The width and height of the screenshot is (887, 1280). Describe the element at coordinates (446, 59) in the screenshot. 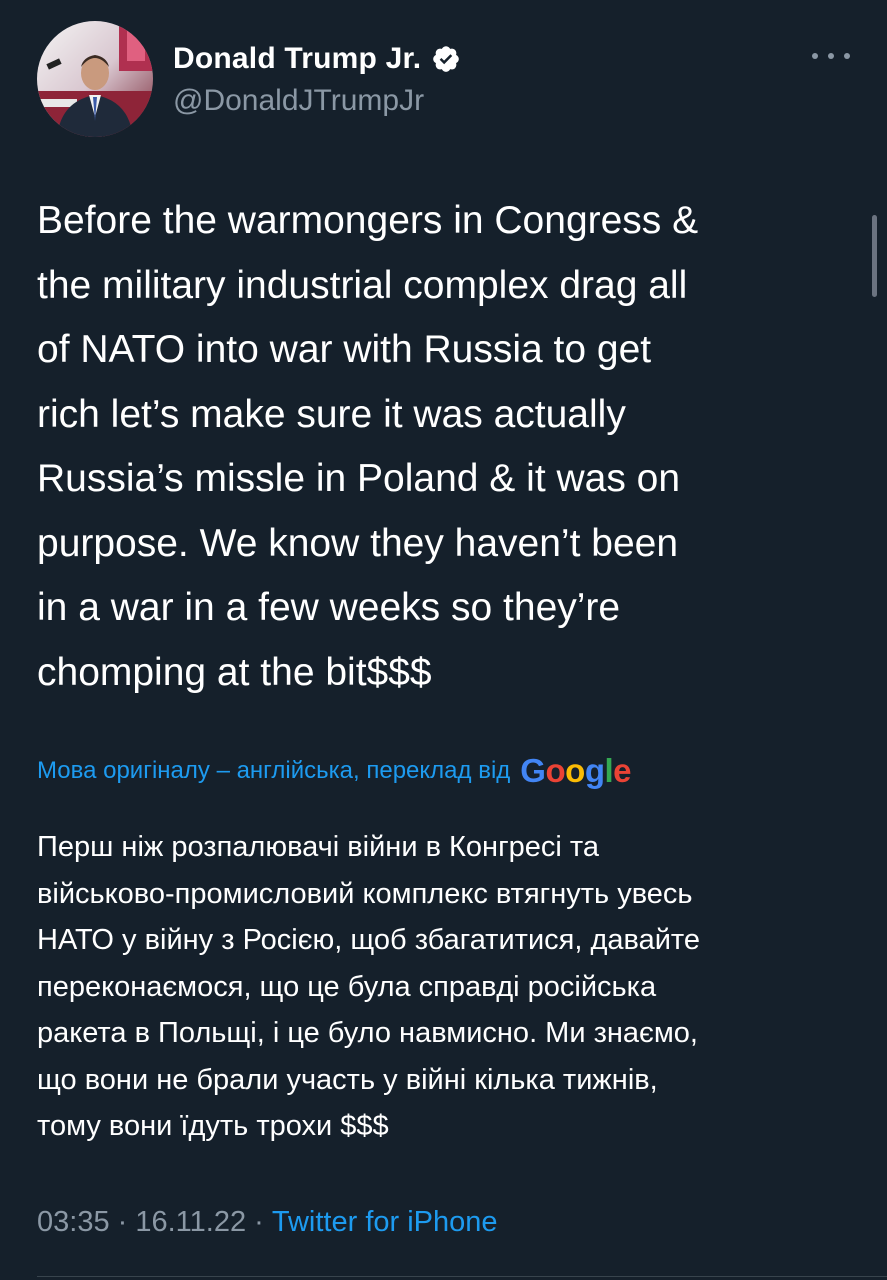

I see `verified-badge-icon` at that location.